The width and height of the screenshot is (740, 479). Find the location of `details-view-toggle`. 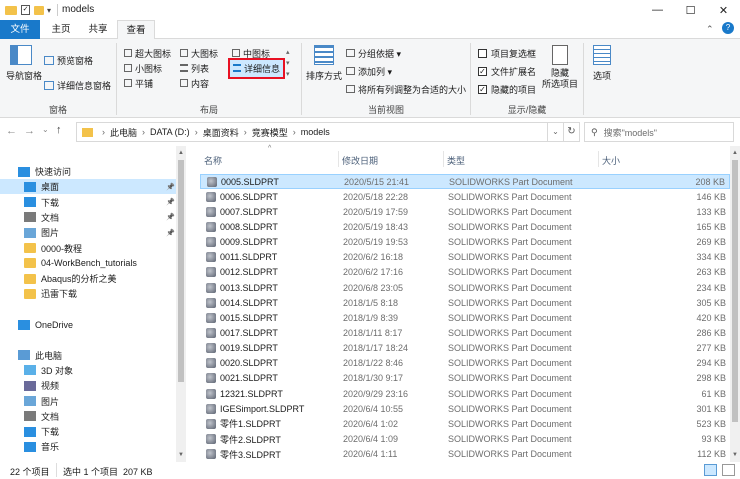

details-view-toggle is located at coordinates (710, 470).